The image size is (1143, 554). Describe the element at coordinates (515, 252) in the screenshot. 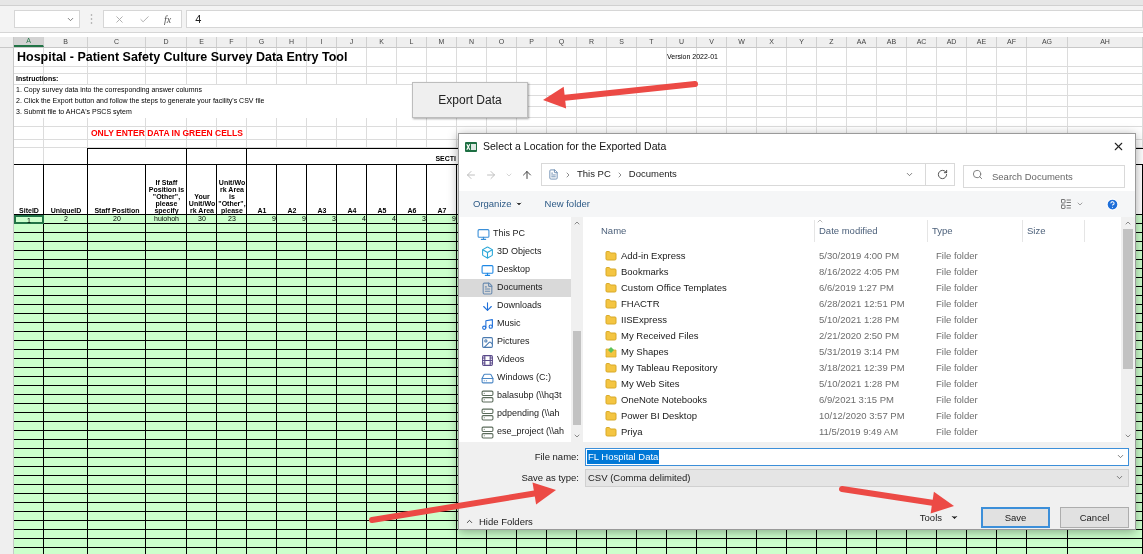

I see `nav-item: 3D Objects` at that location.